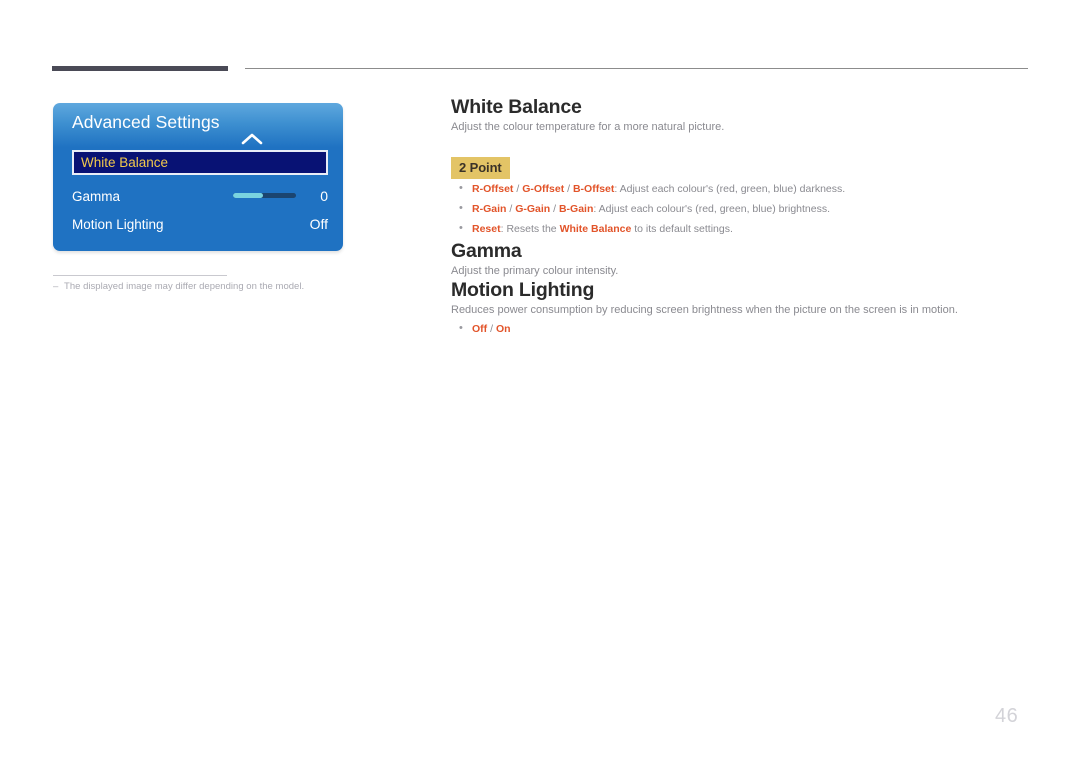  I want to click on term-g-gain: G-Gain, so click(533, 208).